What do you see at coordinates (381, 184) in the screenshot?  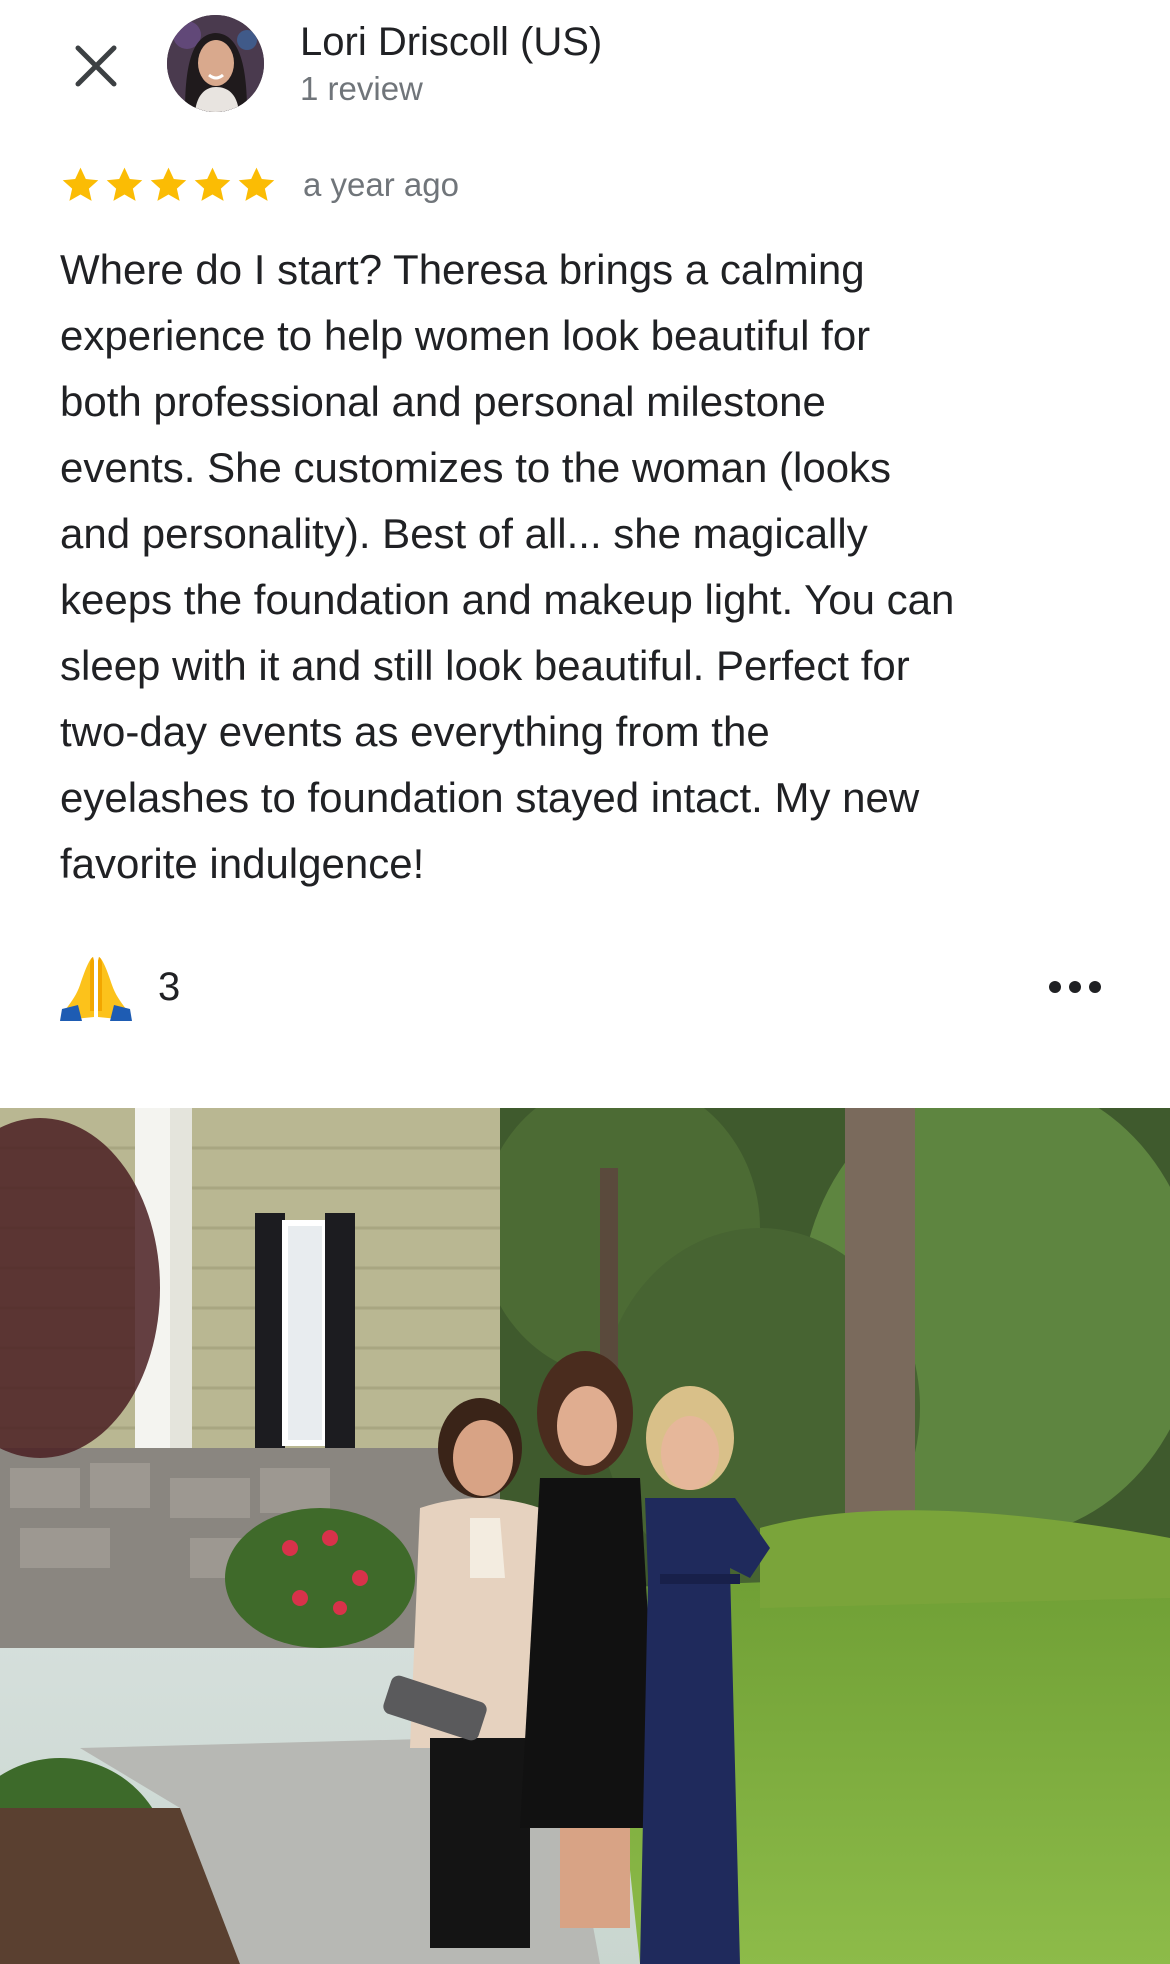 I see `review-time: a year ago` at bounding box center [381, 184].